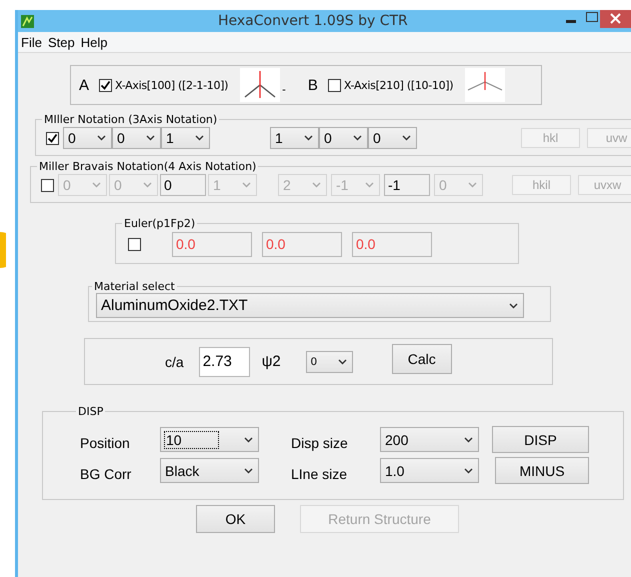 This screenshot has width=631, height=577. What do you see at coordinates (84, 85) in the screenshot?
I see `axis-letter: A` at bounding box center [84, 85].